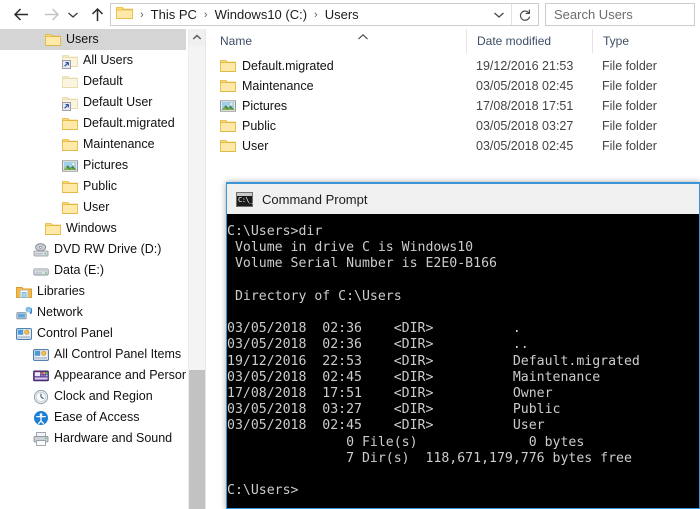  I want to click on sidebar-item-label: Default.migrated, so click(129, 123).